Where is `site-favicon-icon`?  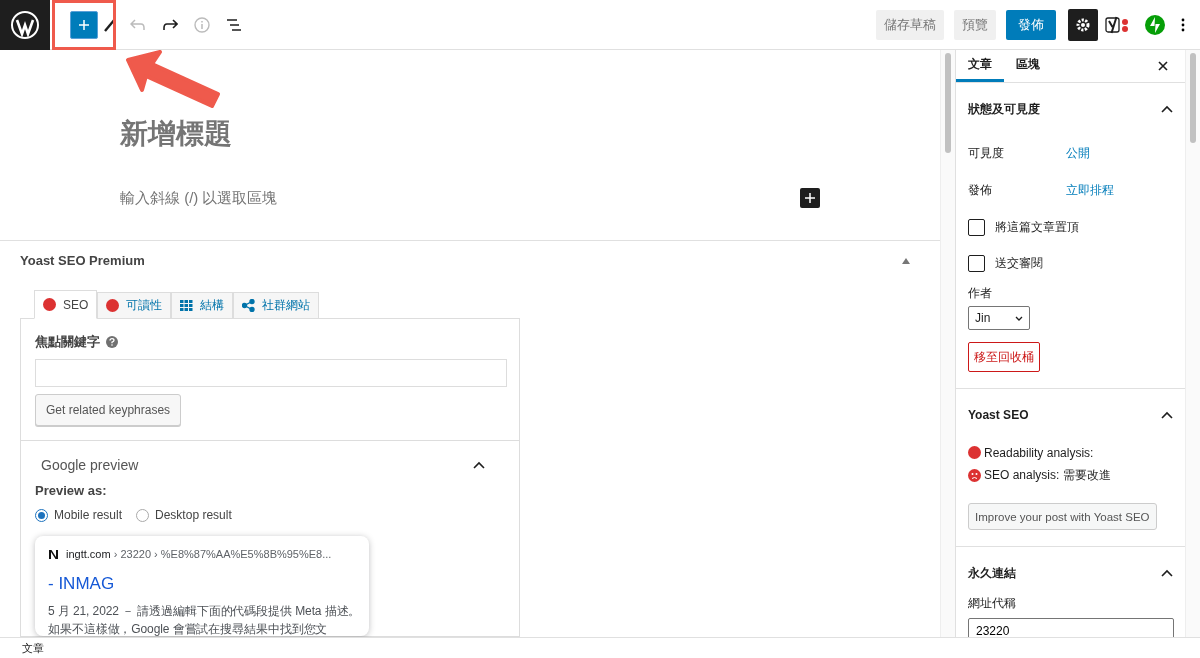 site-favicon-icon is located at coordinates (53, 554).